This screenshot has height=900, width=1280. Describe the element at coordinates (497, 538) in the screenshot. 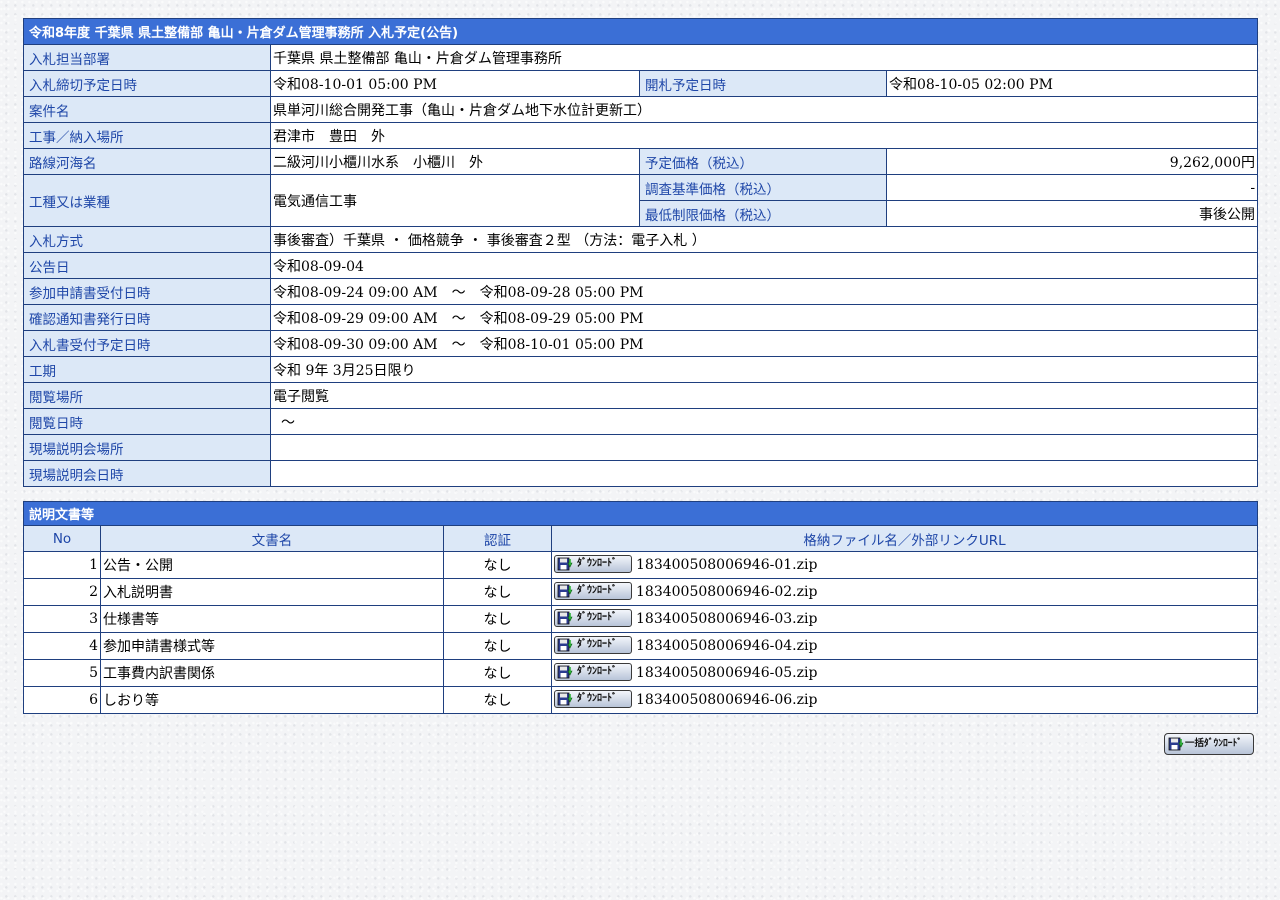

I see `col-header-auth: 認証` at that location.